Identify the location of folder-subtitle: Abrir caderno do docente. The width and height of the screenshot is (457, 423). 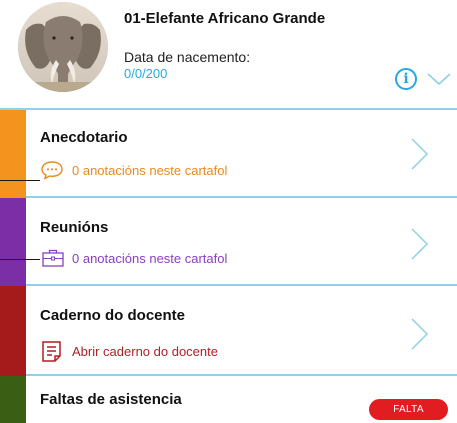
(129, 351).